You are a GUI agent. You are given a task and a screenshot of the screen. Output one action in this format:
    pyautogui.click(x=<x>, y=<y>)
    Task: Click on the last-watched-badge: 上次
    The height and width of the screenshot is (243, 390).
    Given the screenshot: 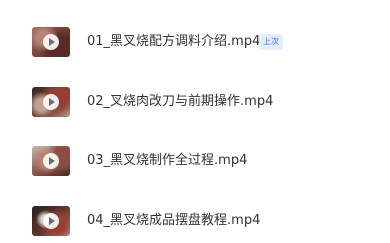 What is the action you would take?
    pyautogui.click(x=271, y=42)
    